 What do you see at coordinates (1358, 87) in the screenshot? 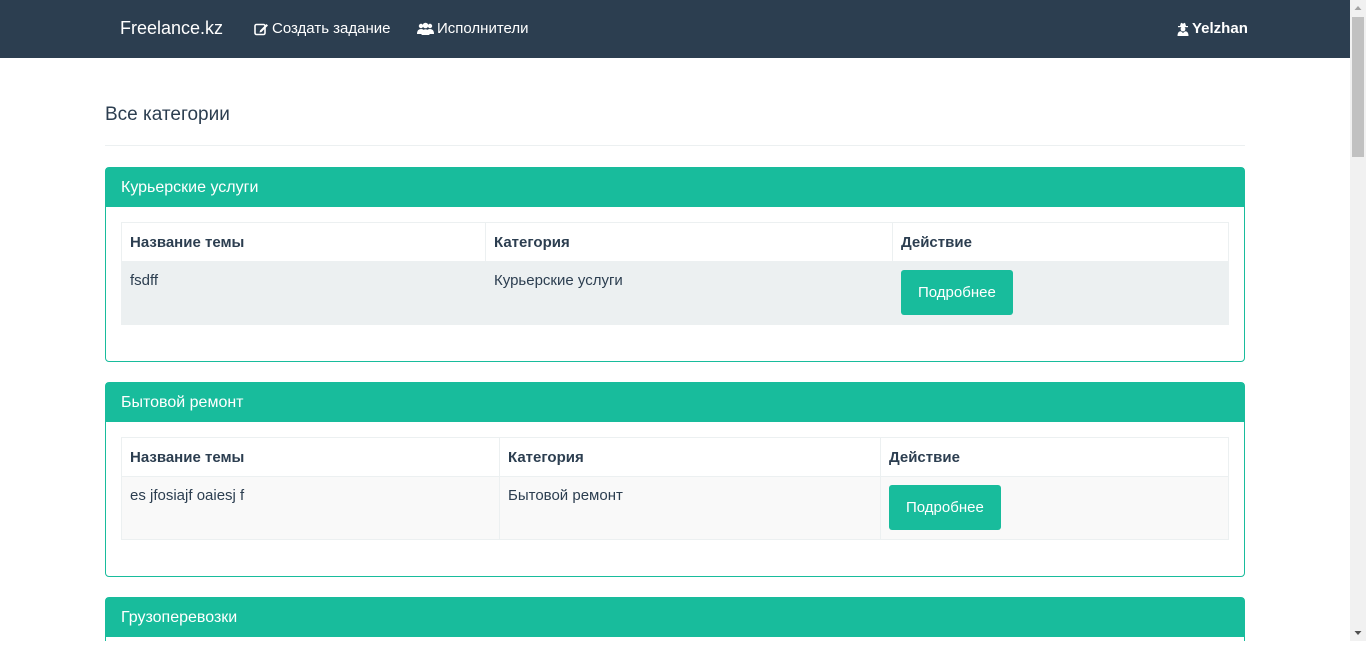
I see `scrollbar-thumb` at bounding box center [1358, 87].